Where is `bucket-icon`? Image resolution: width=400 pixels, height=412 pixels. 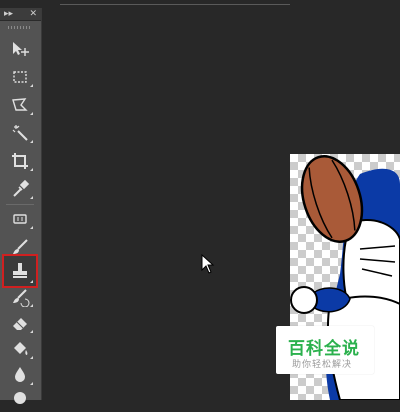 bucket-icon is located at coordinates (21, 348).